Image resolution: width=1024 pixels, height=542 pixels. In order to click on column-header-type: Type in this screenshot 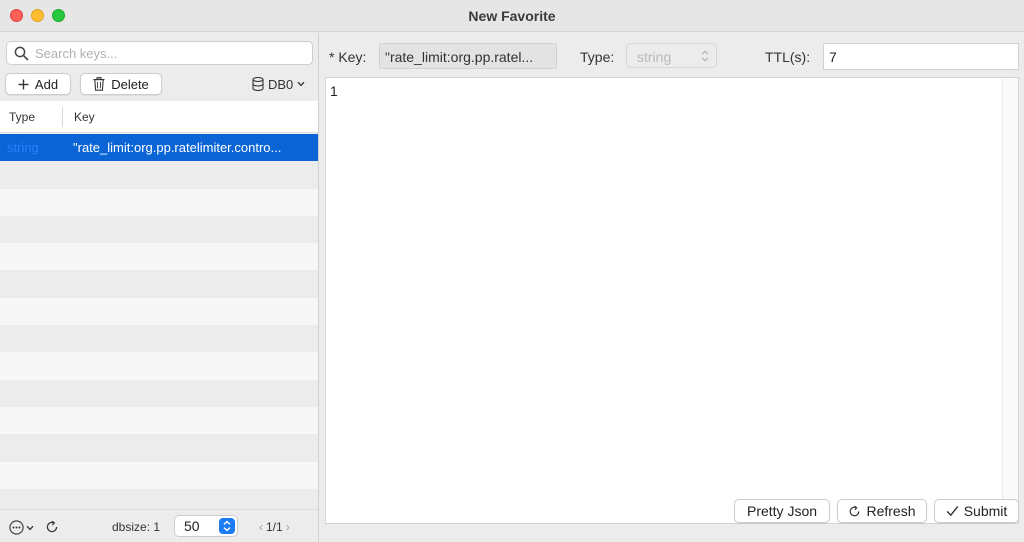, I will do `click(22, 117)`.